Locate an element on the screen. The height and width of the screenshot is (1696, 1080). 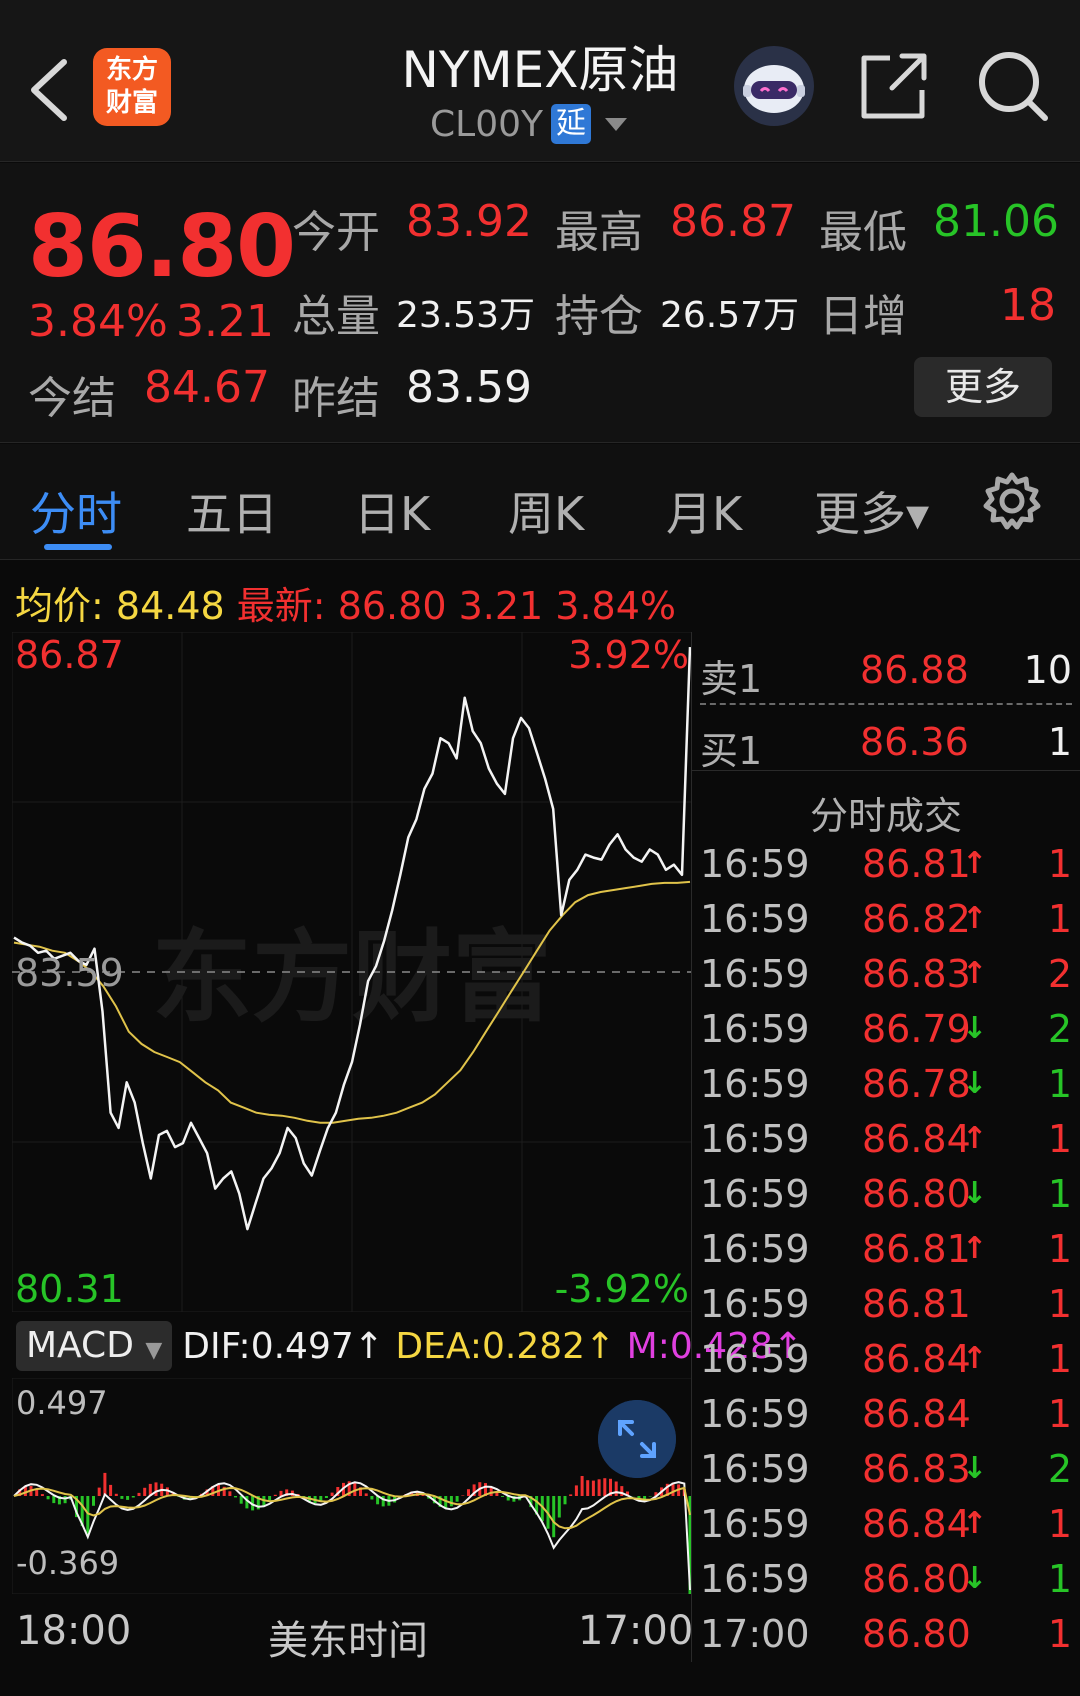
bid-label: 买1 is located at coordinates (731, 751).